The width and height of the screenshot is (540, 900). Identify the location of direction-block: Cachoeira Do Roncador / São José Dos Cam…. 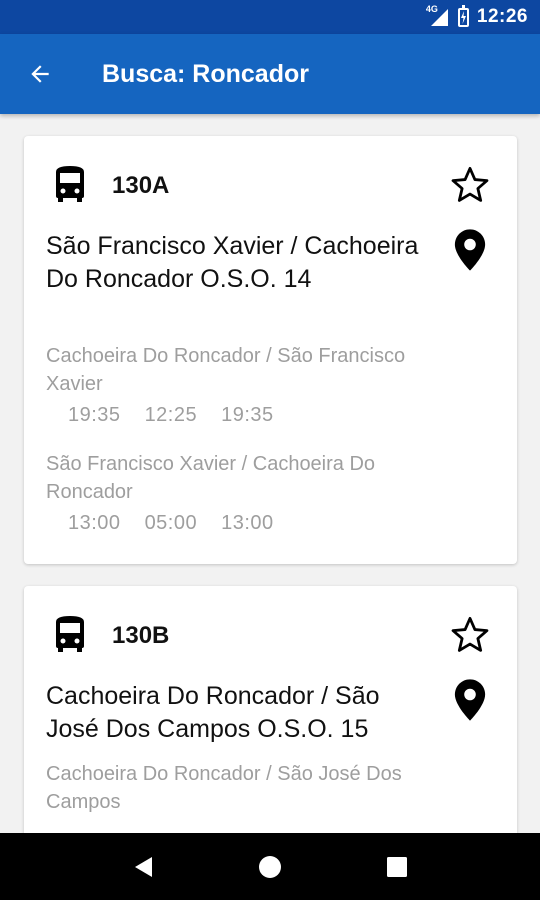
(246, 788).